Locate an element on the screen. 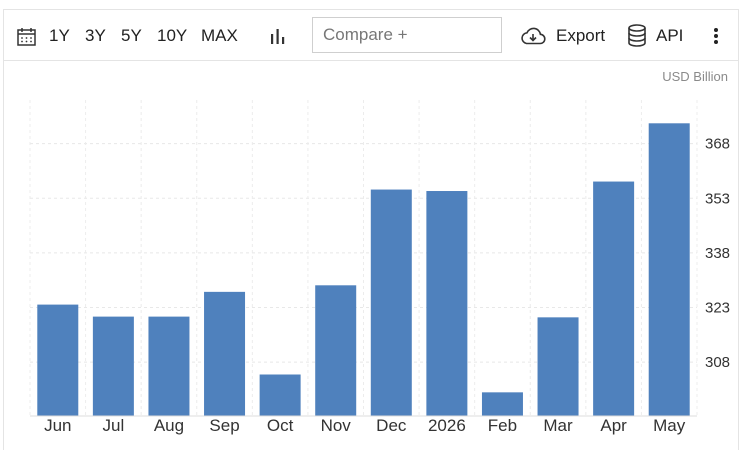  x-tick-label: 2026 is located at coordinates (447, 425).